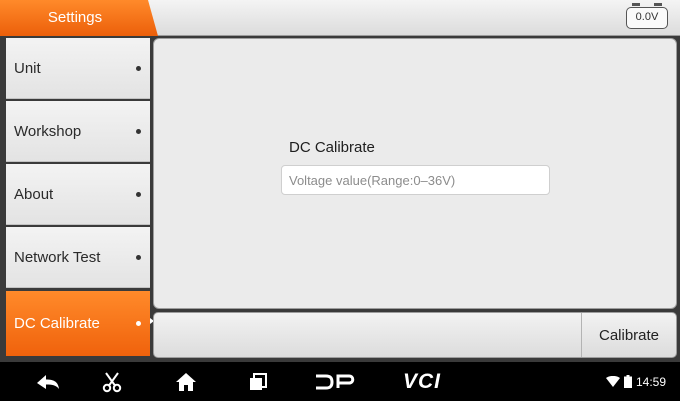 This screenshot has width=680, height=401. Describe the element at coordinates (75, 17) in the screenshot. I see `page-title: Settings` at that location.